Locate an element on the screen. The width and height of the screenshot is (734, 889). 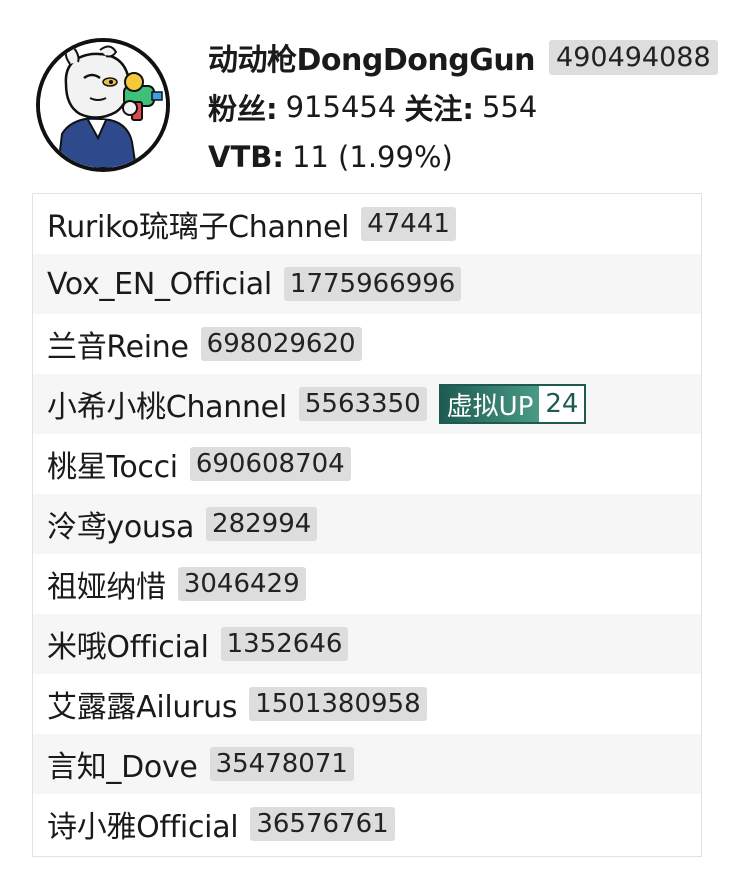
list-item: 兰音Reine 698029620 is located at coordinates (367, 344).